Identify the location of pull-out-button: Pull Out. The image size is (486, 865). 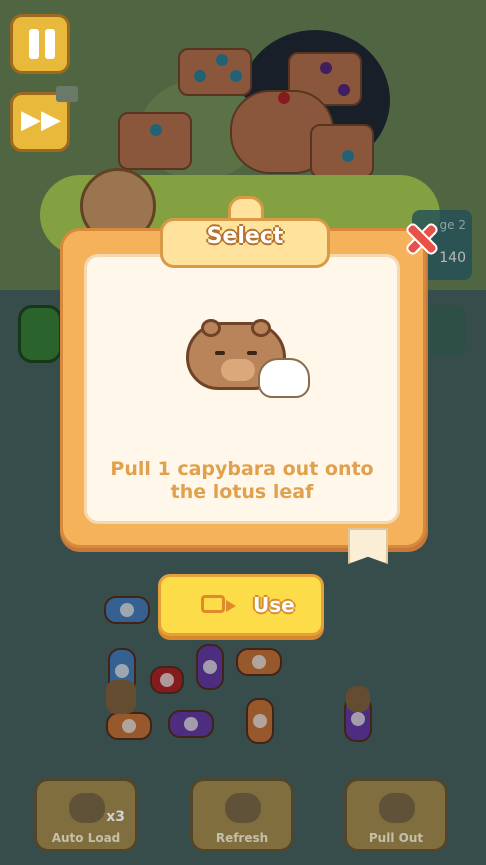
(396, 815).